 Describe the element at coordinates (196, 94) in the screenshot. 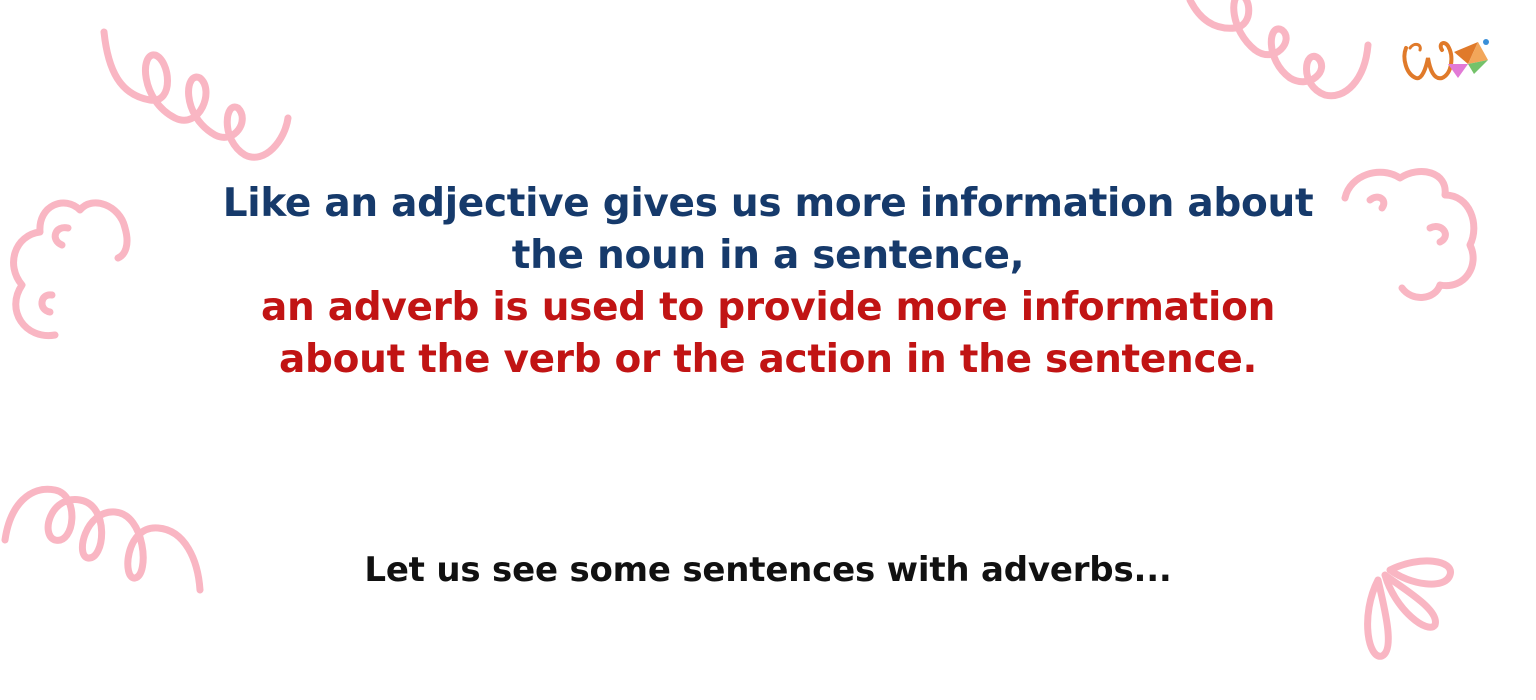

I see `squiggle-doodle-top-left` at that location.